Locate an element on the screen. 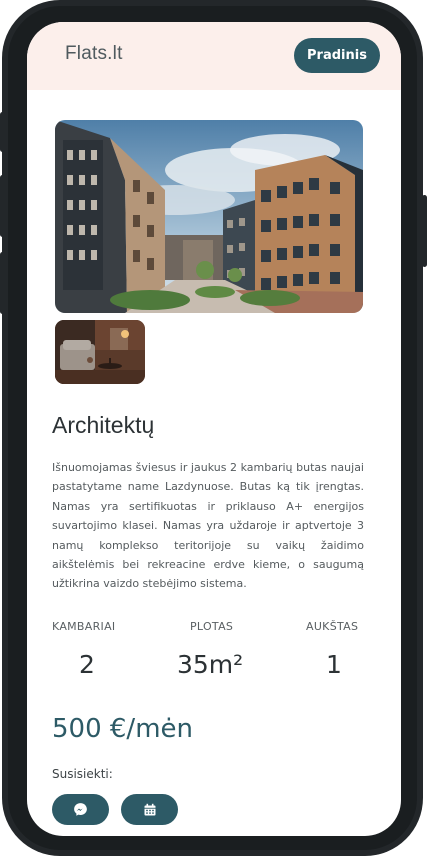 Image resolution: width=427 pixels, height=858 pixels. stat-label-rooms: KAMBARIAI is located at coordinates (84, 626).